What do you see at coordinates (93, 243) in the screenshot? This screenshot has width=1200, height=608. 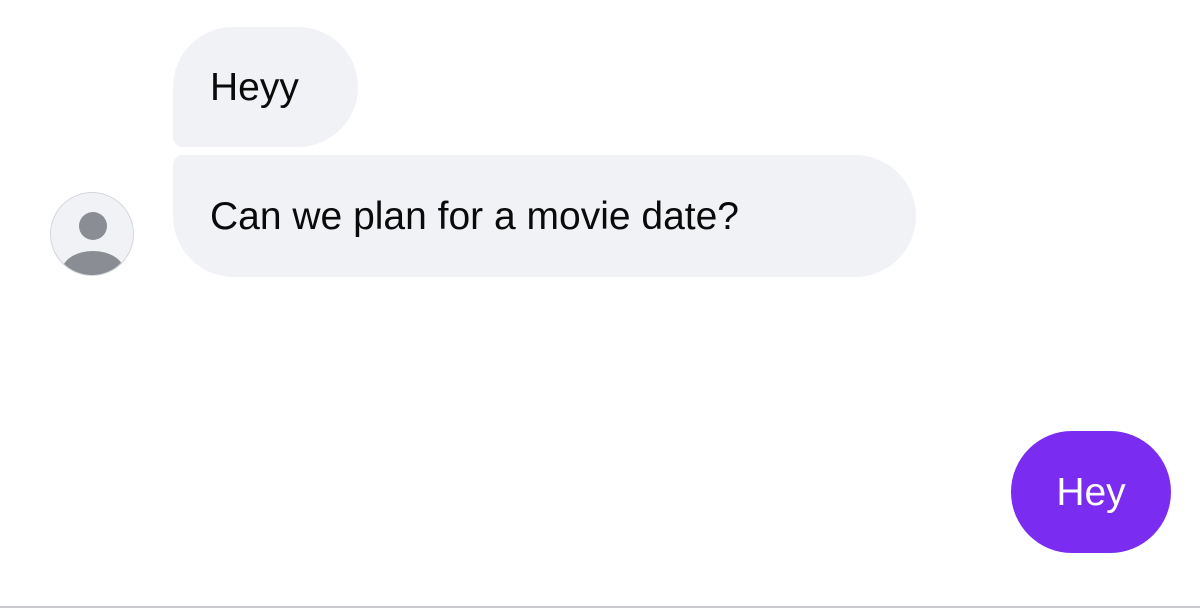 I see `default-user-icon` at bounding box center [93, 243].